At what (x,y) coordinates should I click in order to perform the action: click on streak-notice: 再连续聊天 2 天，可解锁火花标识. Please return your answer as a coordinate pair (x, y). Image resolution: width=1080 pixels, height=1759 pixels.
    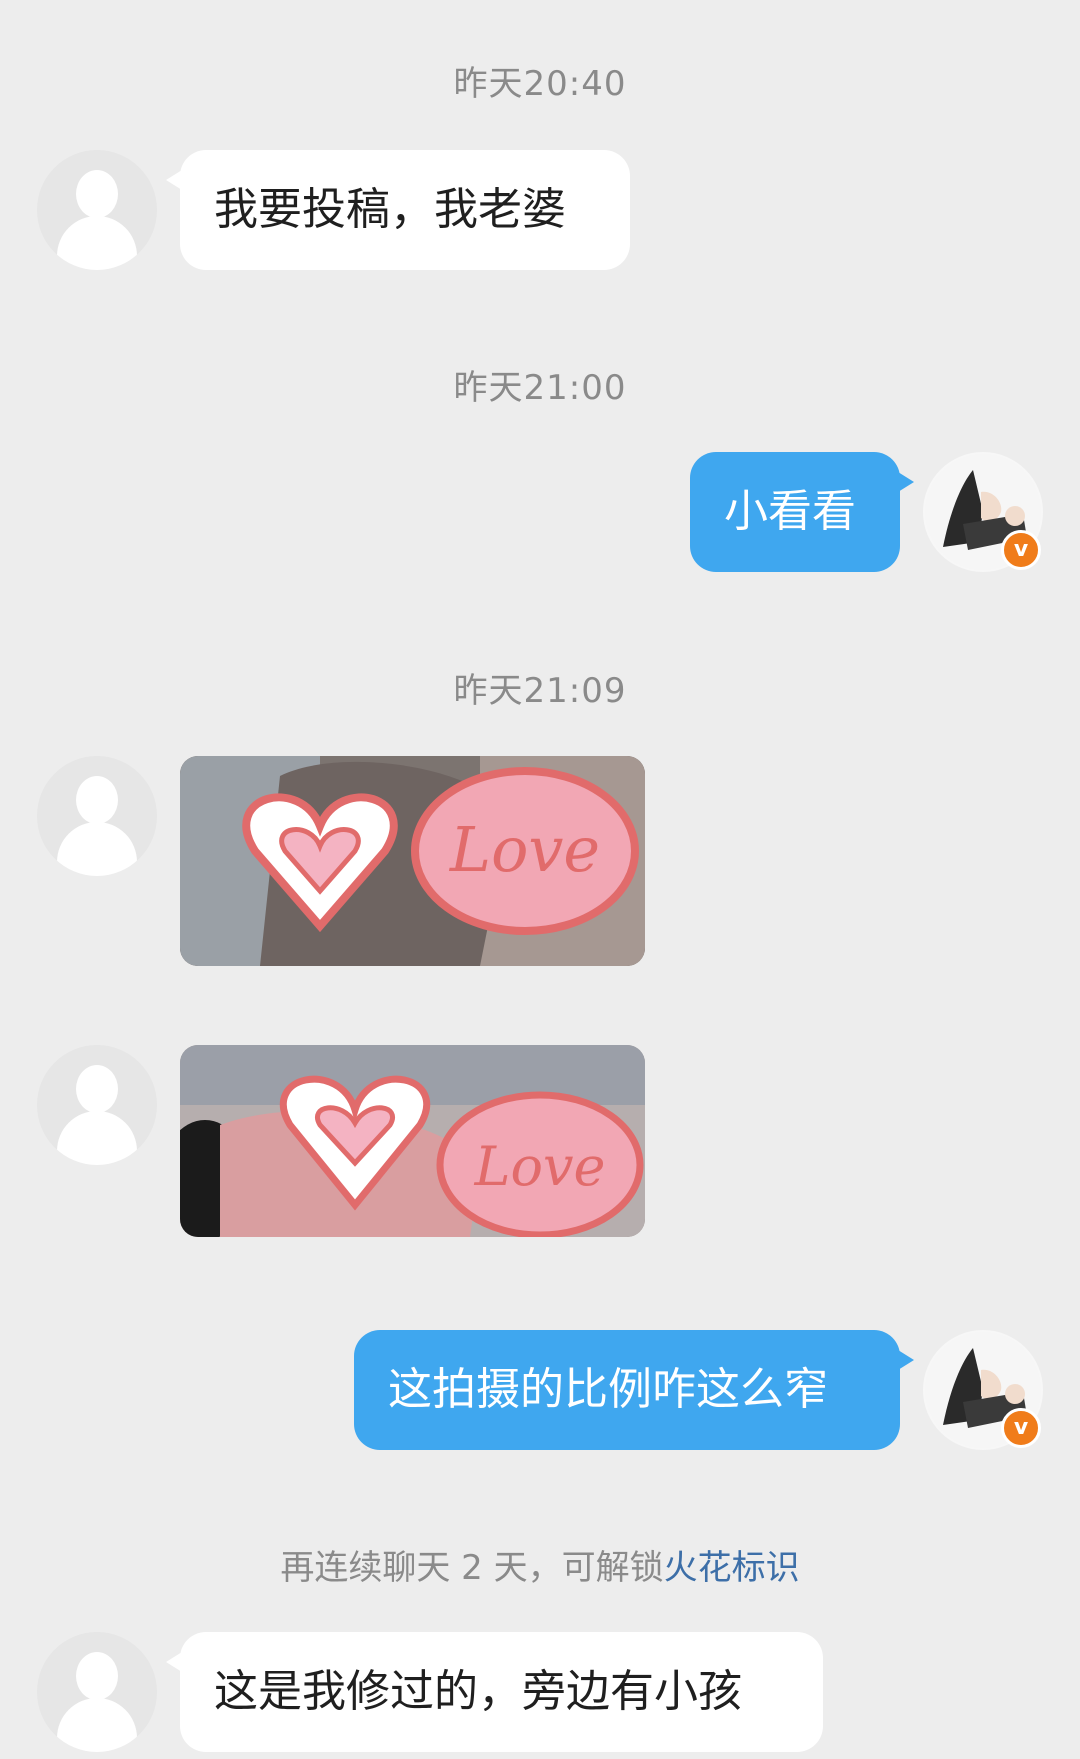
    Looking at the image, I should click on (540, 1564).